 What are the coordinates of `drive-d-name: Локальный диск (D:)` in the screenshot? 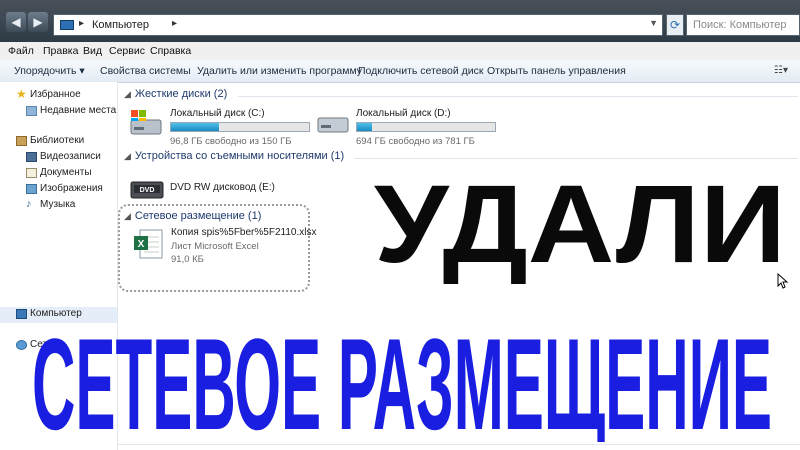 It's located at (403, 113).